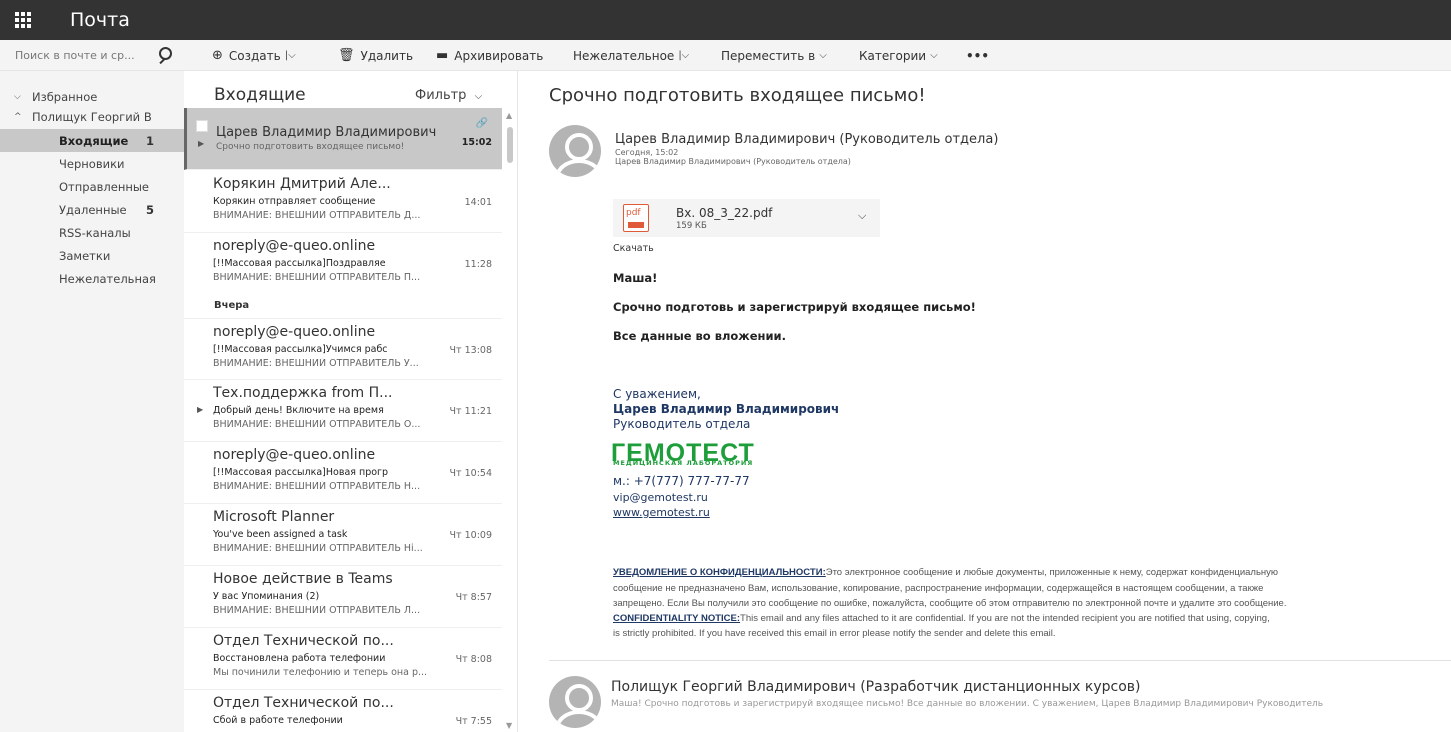 This screenshot has height=732, width=1451. What do you see at coordinates (326, 132) in the screenshot?
I see `message-sender: Царев Владимир Владимирович` at bounding box center [326, 132].